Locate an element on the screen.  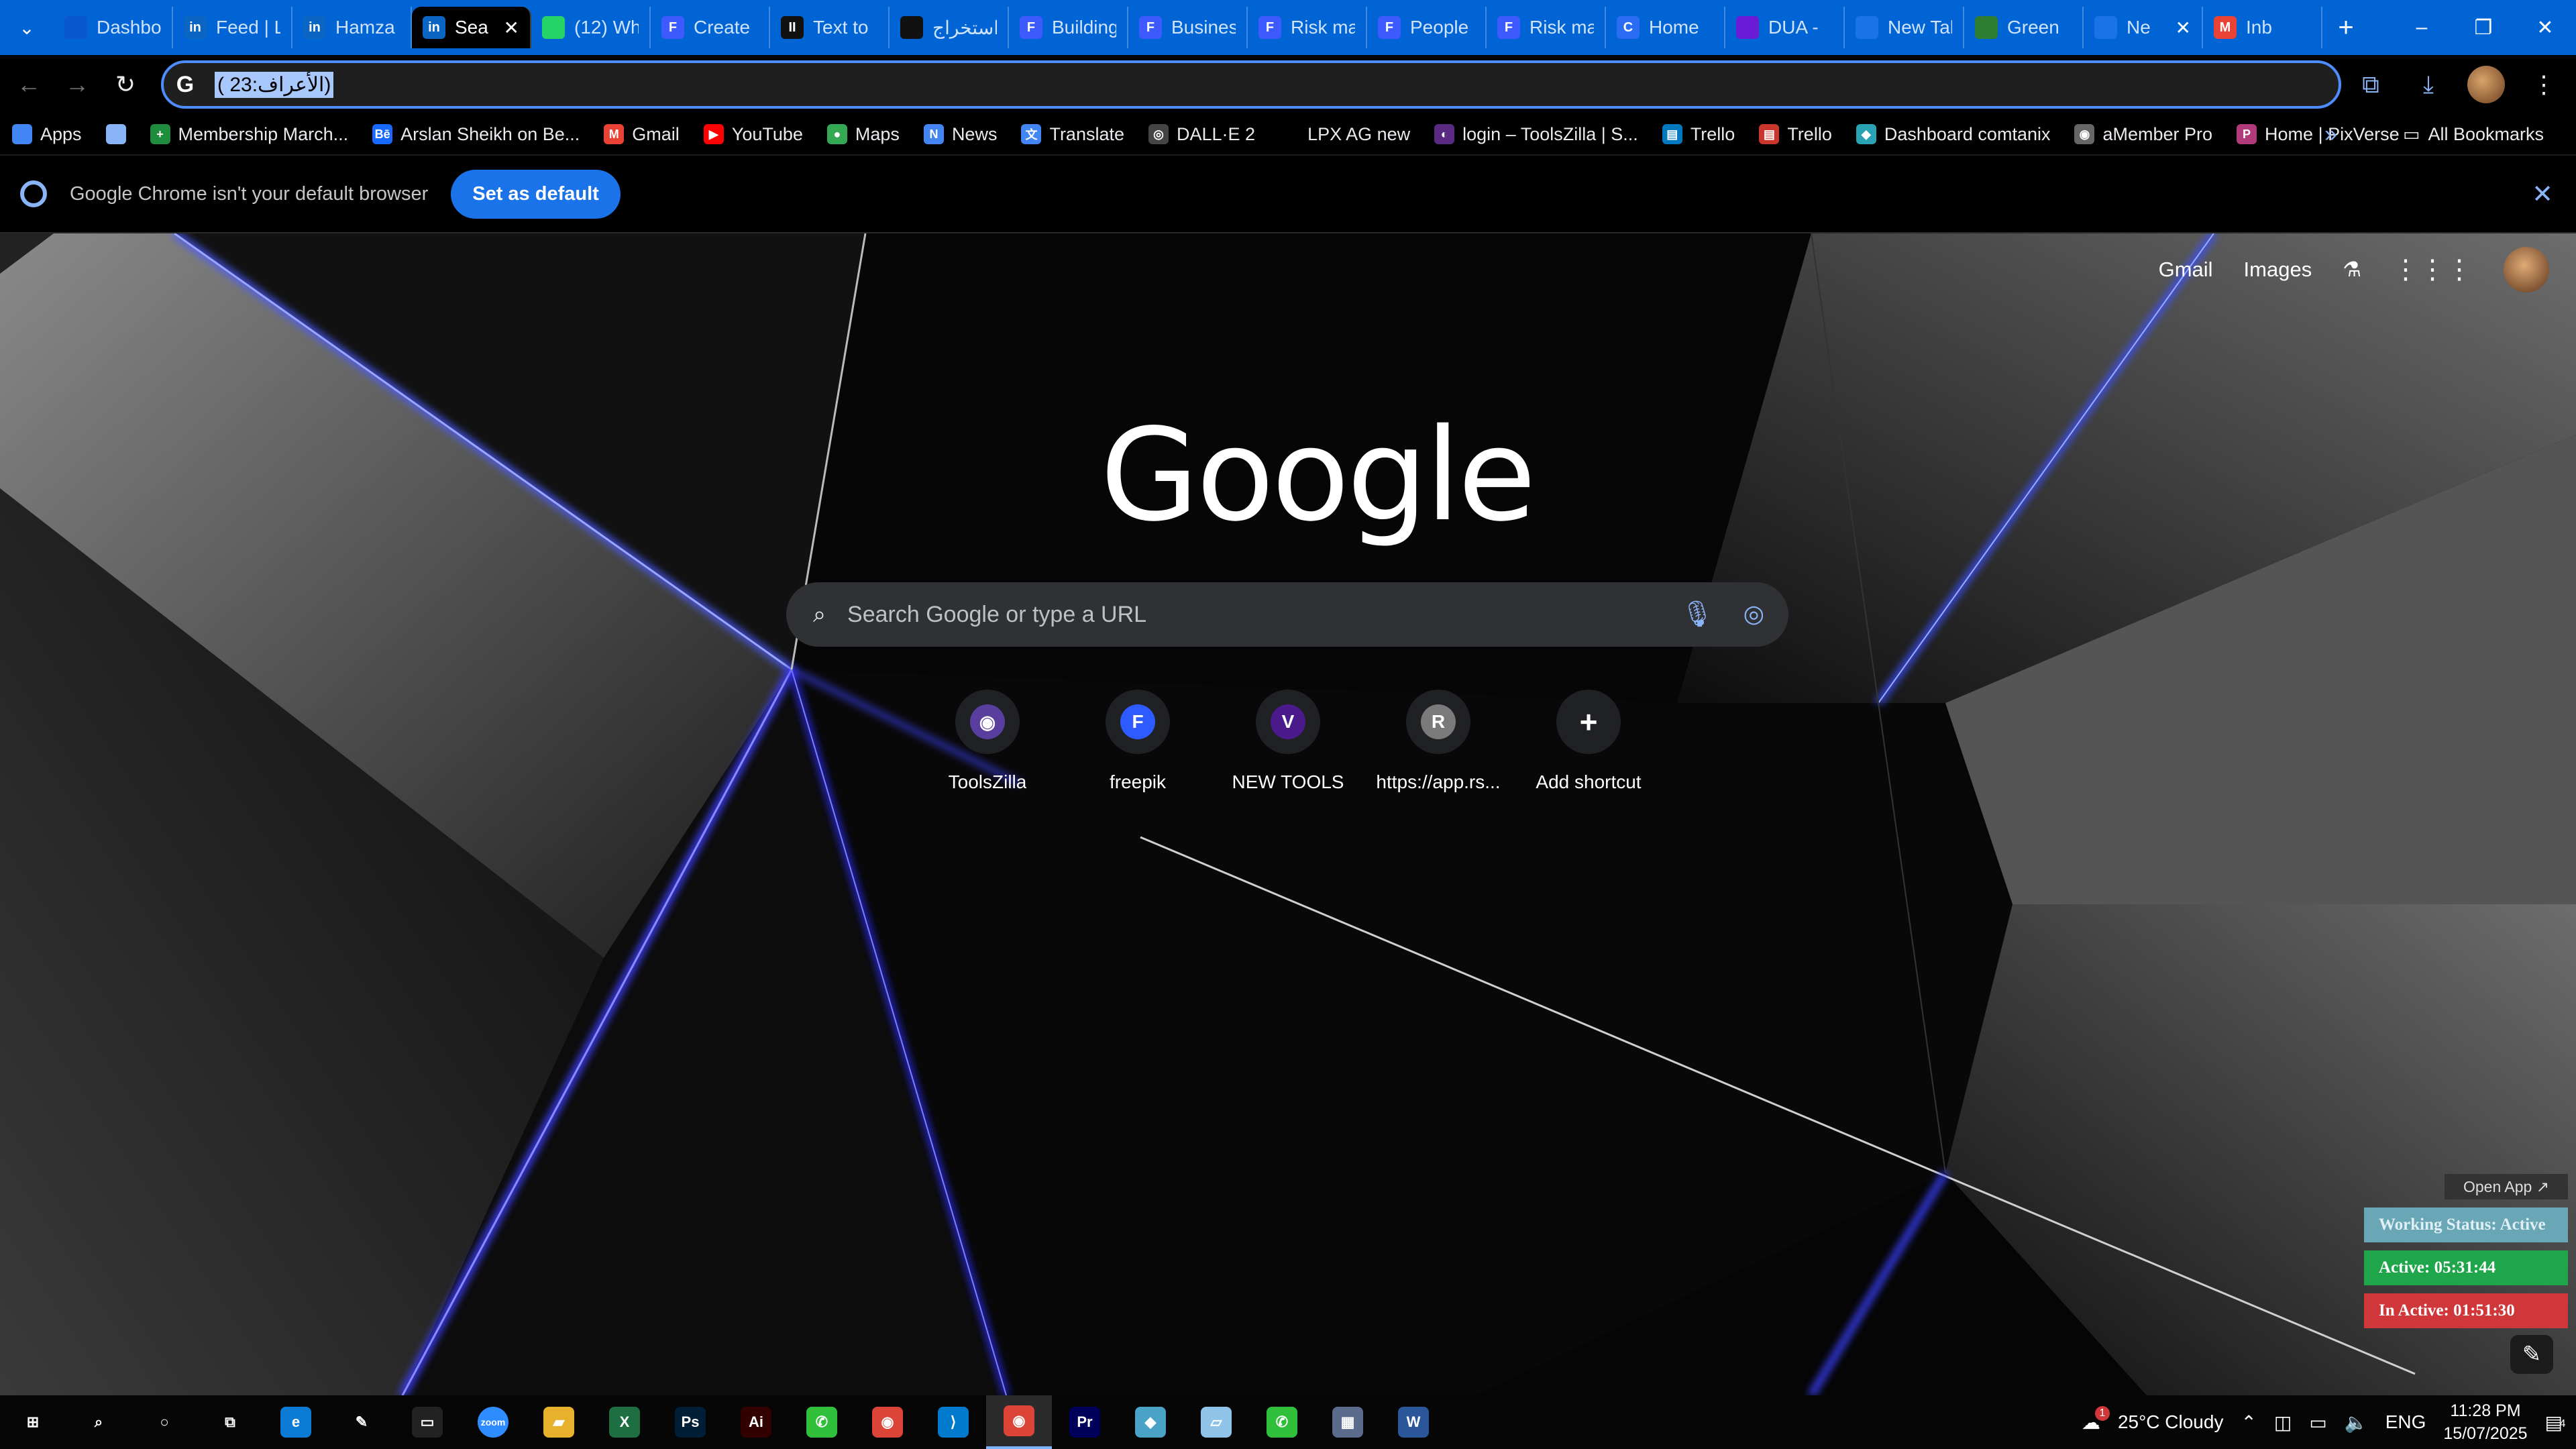
add-shortcut-button: + Add shortcut is located at coordinates (1588, 741).